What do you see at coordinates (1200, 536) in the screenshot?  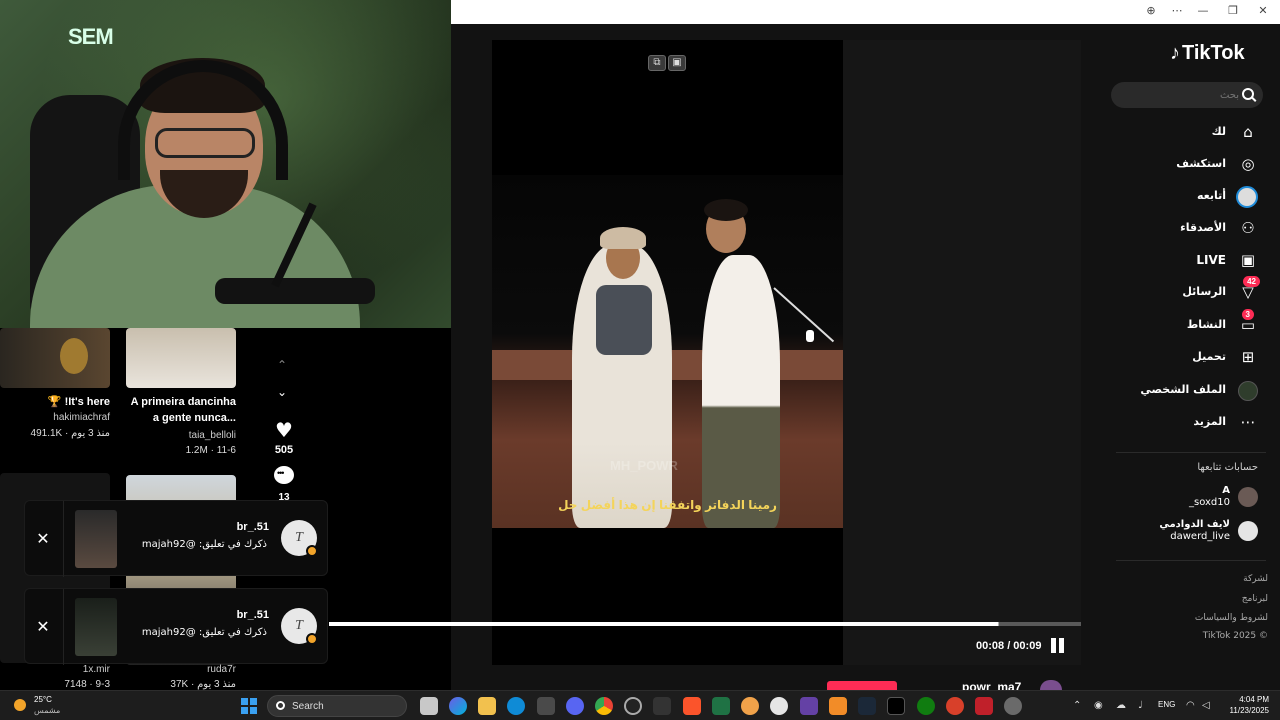 I see `account-handle: dawerd_live` at bounding box center [1200, 536].